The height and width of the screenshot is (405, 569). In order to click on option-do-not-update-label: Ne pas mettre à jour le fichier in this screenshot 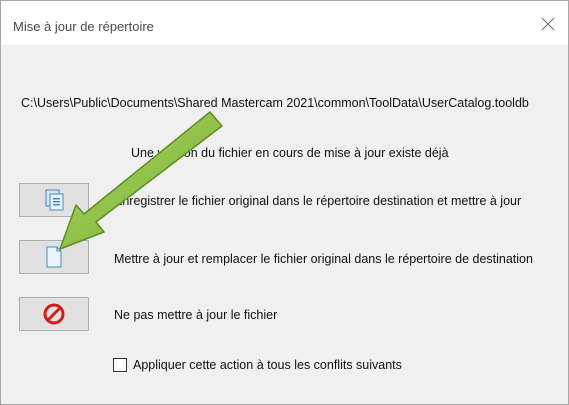, I will do `click(196, 315)`.